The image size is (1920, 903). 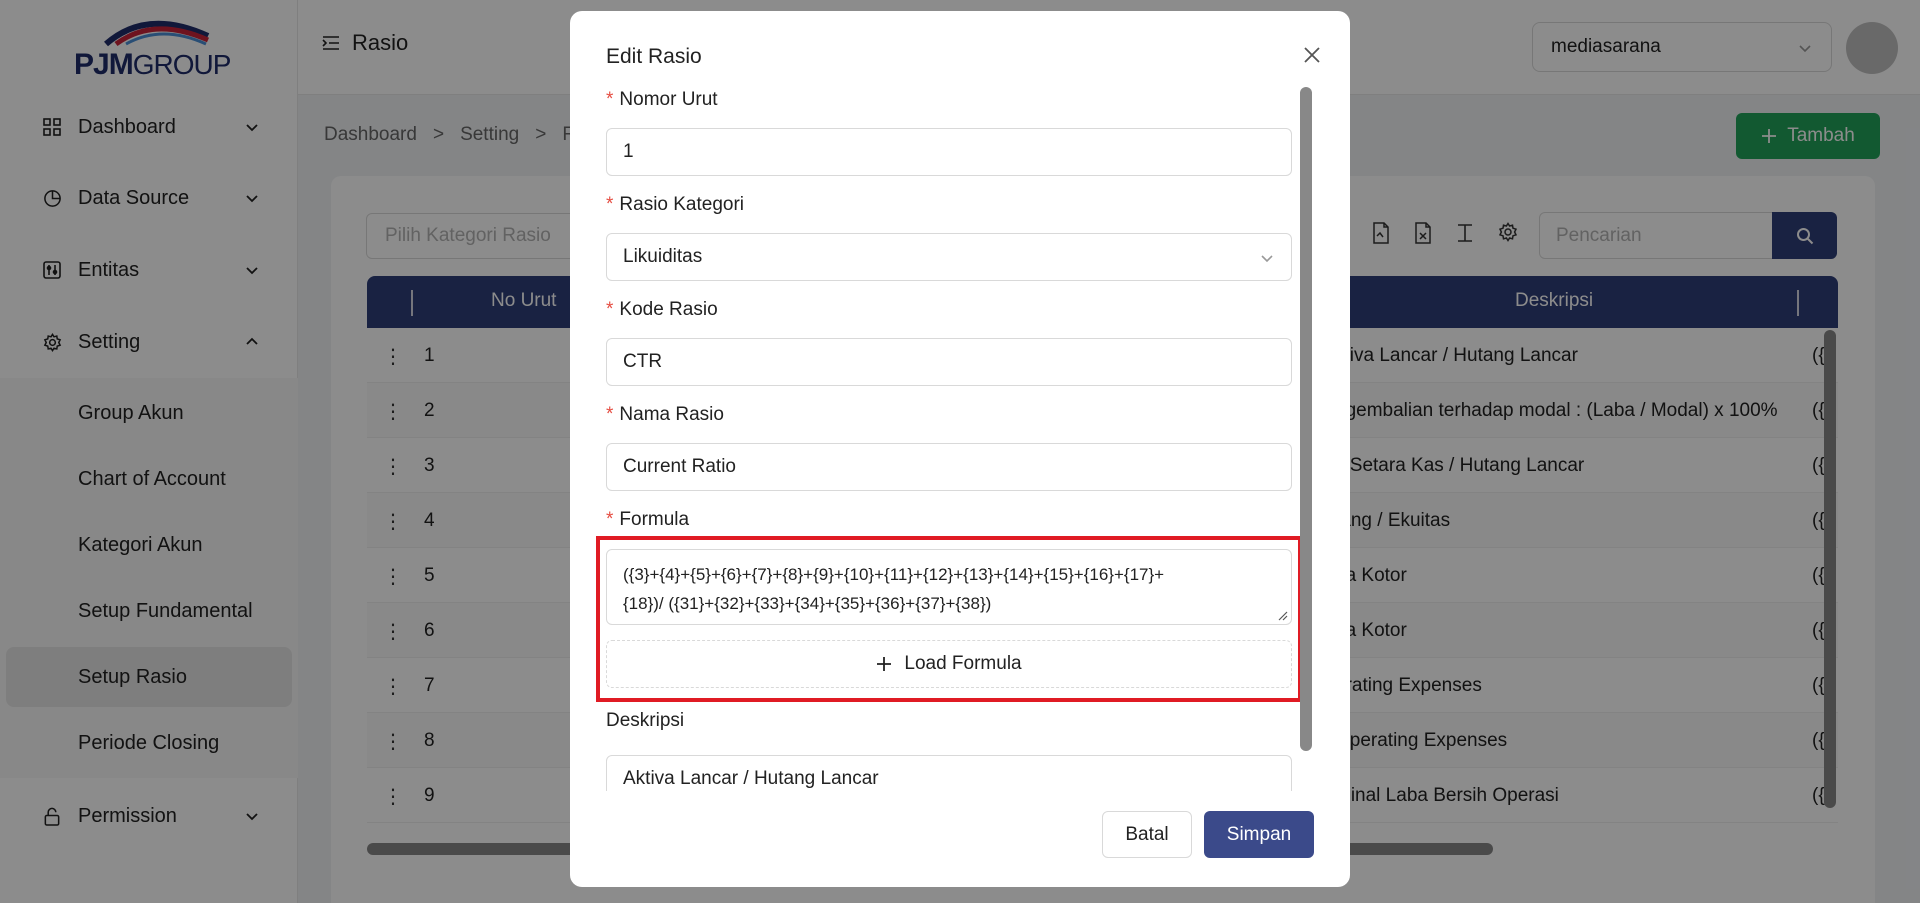 I want to click on nama-rasio-label: * Nama Rasio, so click(x=665, y=414).